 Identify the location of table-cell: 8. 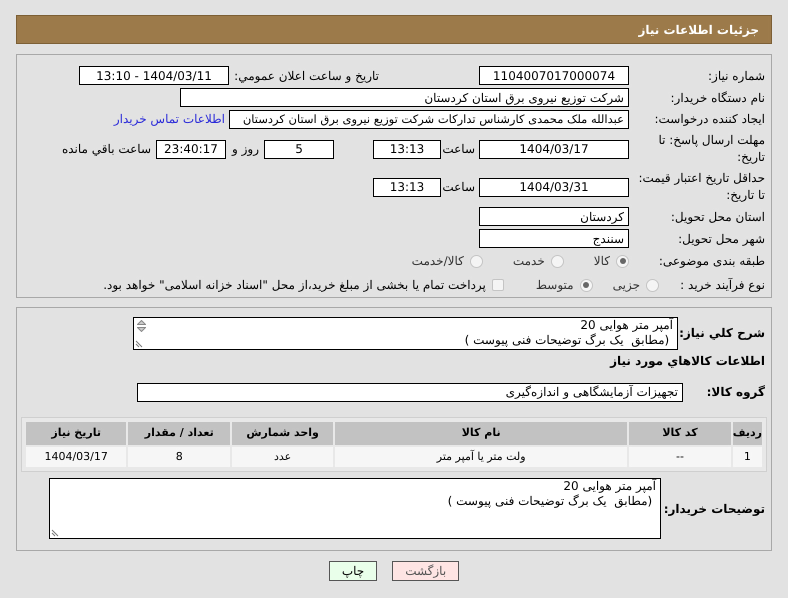
(179, 457).